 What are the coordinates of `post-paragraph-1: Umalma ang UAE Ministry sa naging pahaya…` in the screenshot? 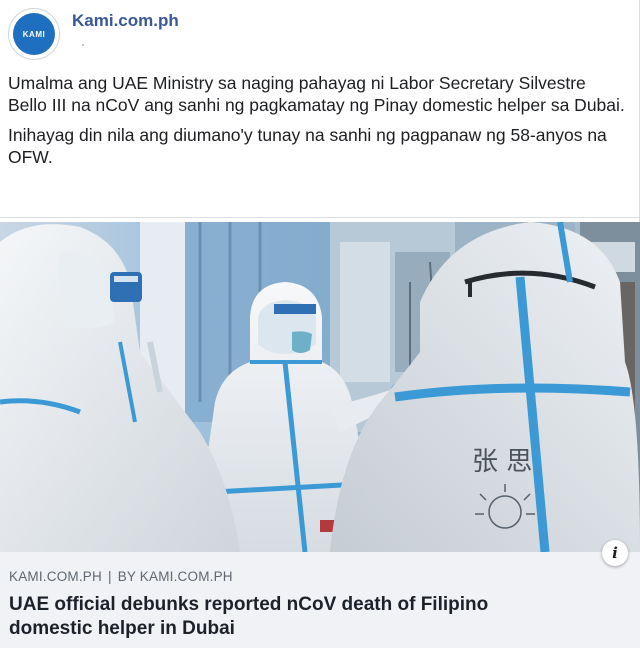 It's located at (316, 94).